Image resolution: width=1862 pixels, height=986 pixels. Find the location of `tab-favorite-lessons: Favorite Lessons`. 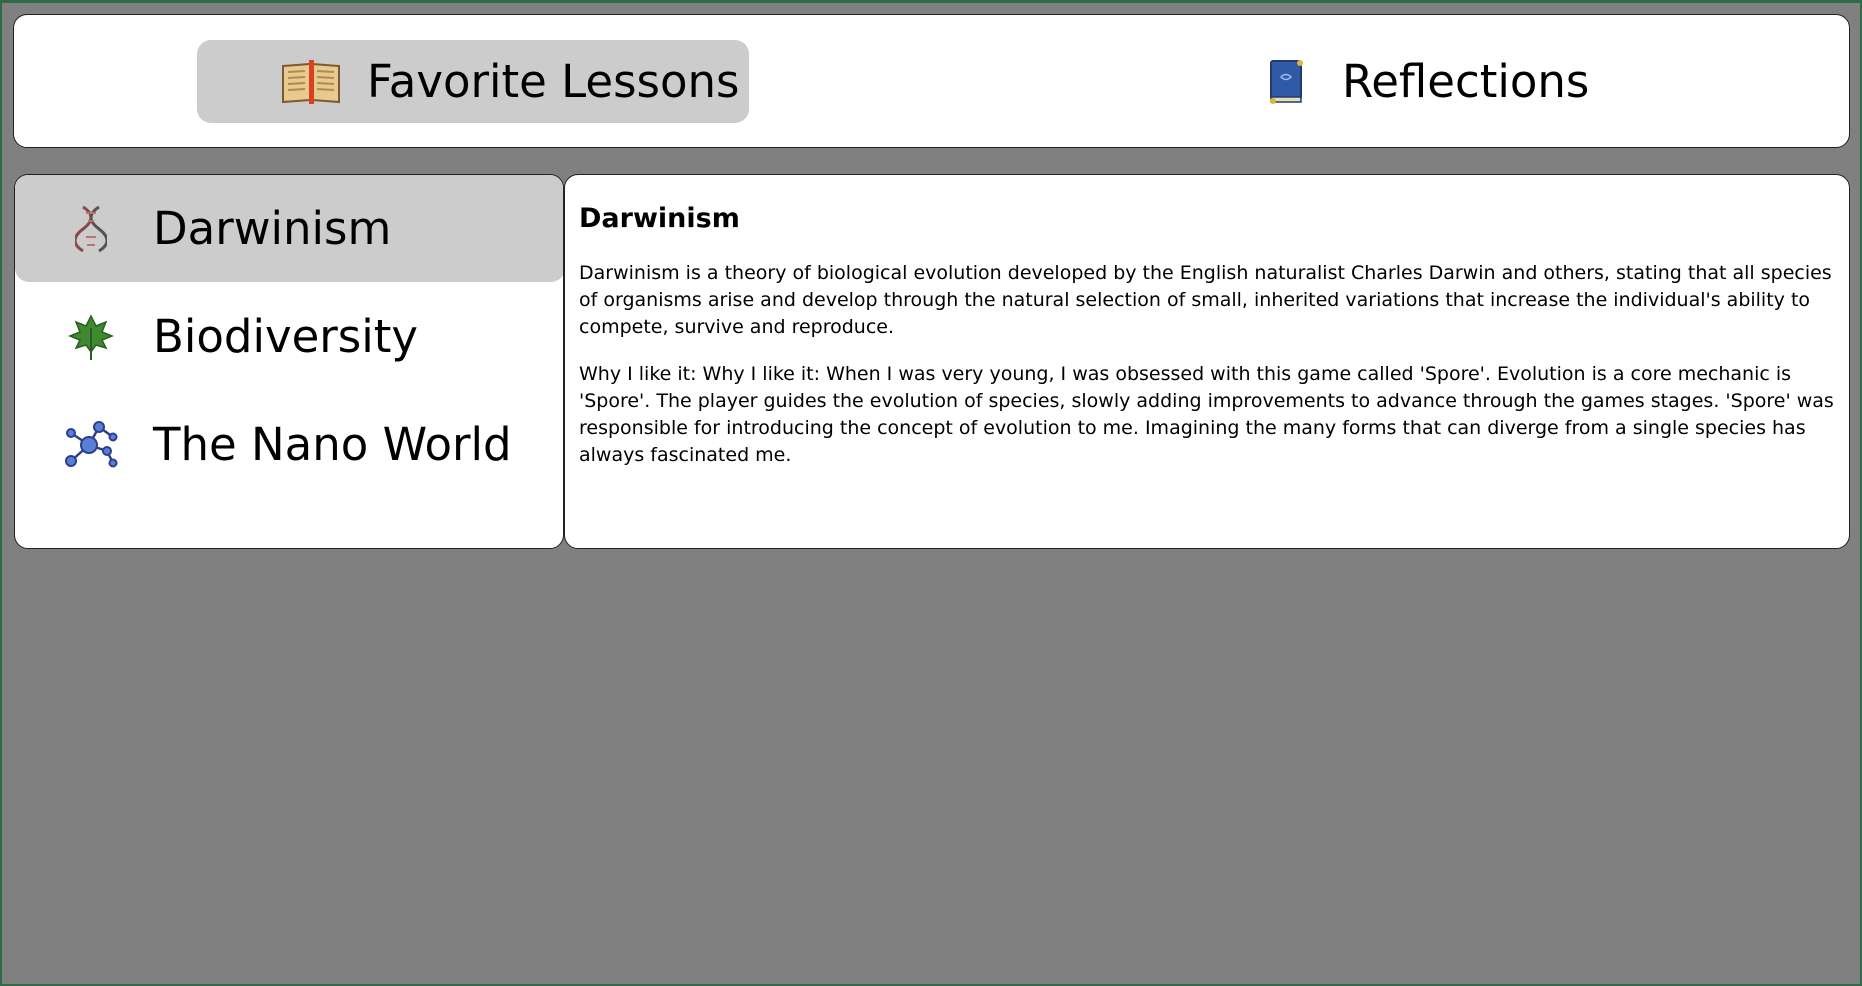

tab-favorite-lessons: Favorite Lessons is located at coordinates (473, 81).